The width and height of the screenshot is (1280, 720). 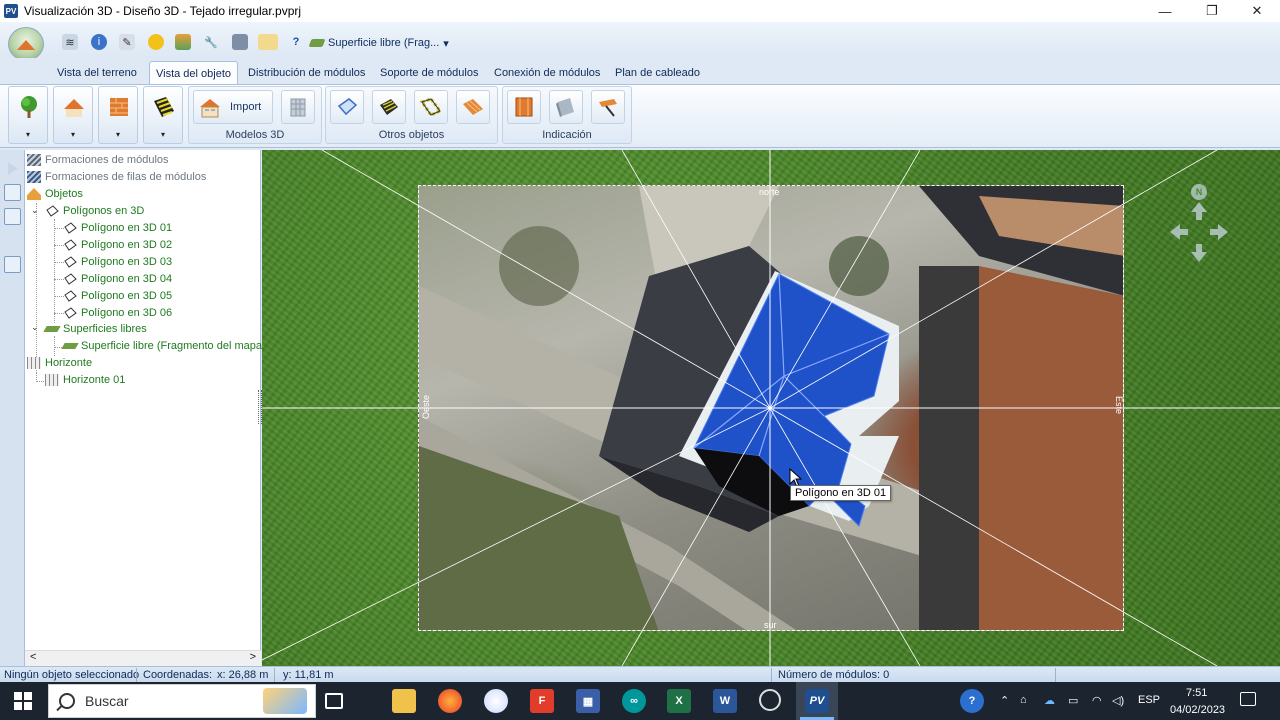 What do you see at coordinates (117, 296) in the screenshot?
I see `tree-item-poligono-05: Polígono en 3D 05` at bounding box center [117, 296].